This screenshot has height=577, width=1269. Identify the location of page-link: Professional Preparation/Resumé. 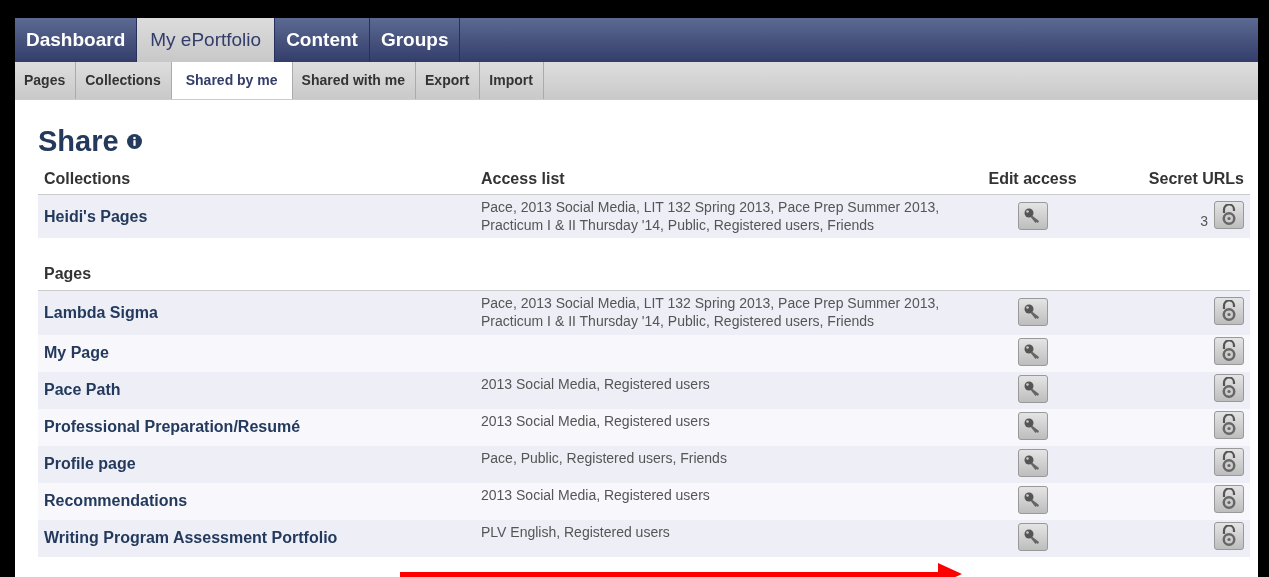
(172, 427).